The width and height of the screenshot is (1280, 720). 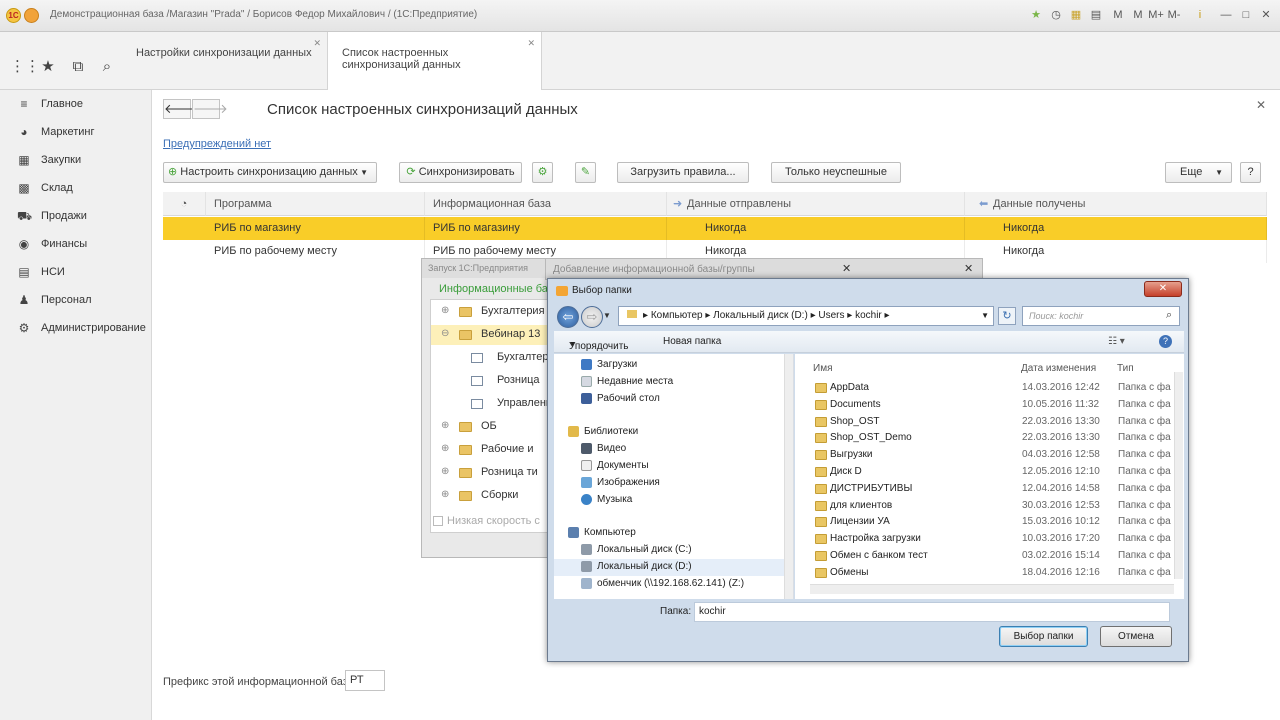 I want to click on list-item: Shop_OST_Demo 22.03.2016 13:30 Папка с фа, so click(x=989, y=438).